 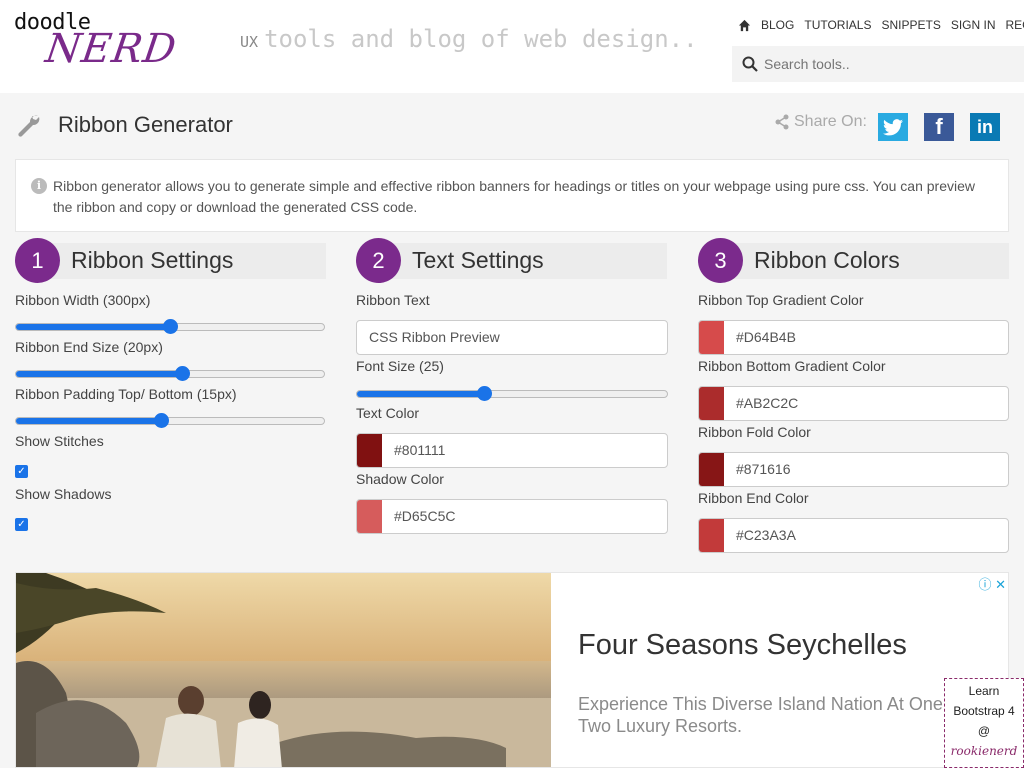 What do you see at coordinates (830, 121) in the screenshot?
I see `share-label: Share On:` at bounding box center [830, 121].